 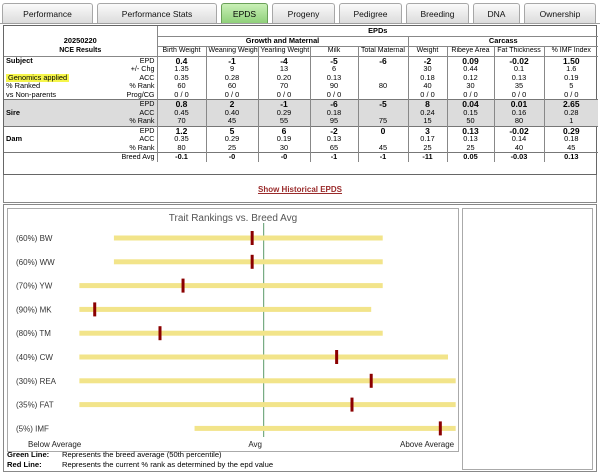 What do you see at coordinates (231, 86) in the screenshot?
I see `subject-value-cell: 60` at bounding box center [231, 86].